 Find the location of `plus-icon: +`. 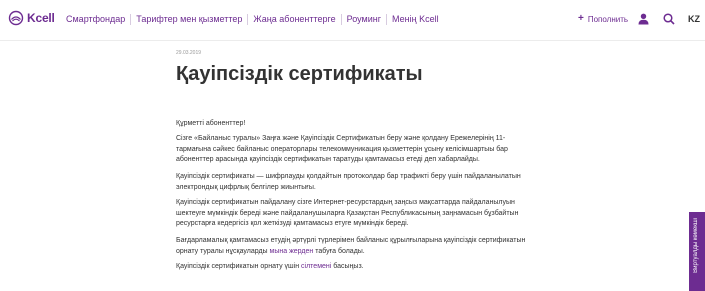

plus-icon: + is located at coordinates (581, 18).